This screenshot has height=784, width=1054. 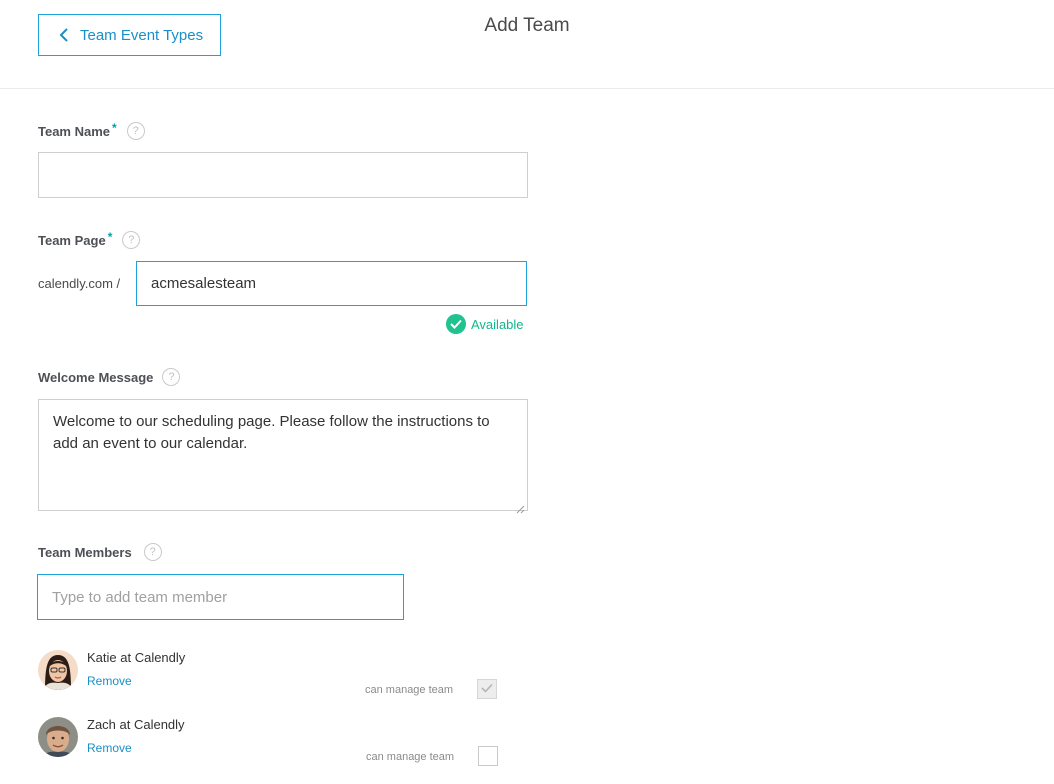 I want to click on welcome-message-label: Welcome Message ?, so click(x=109, y=377).